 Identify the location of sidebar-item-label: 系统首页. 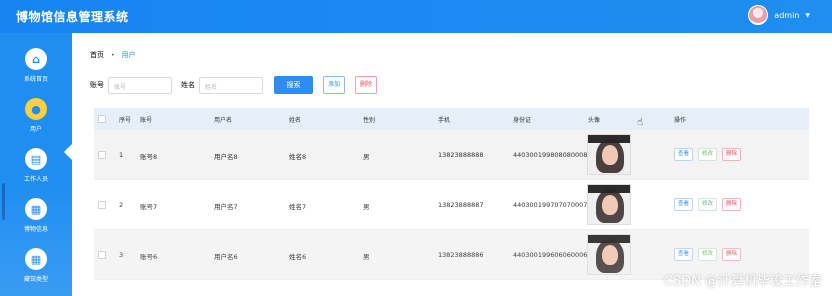
(35, 79).